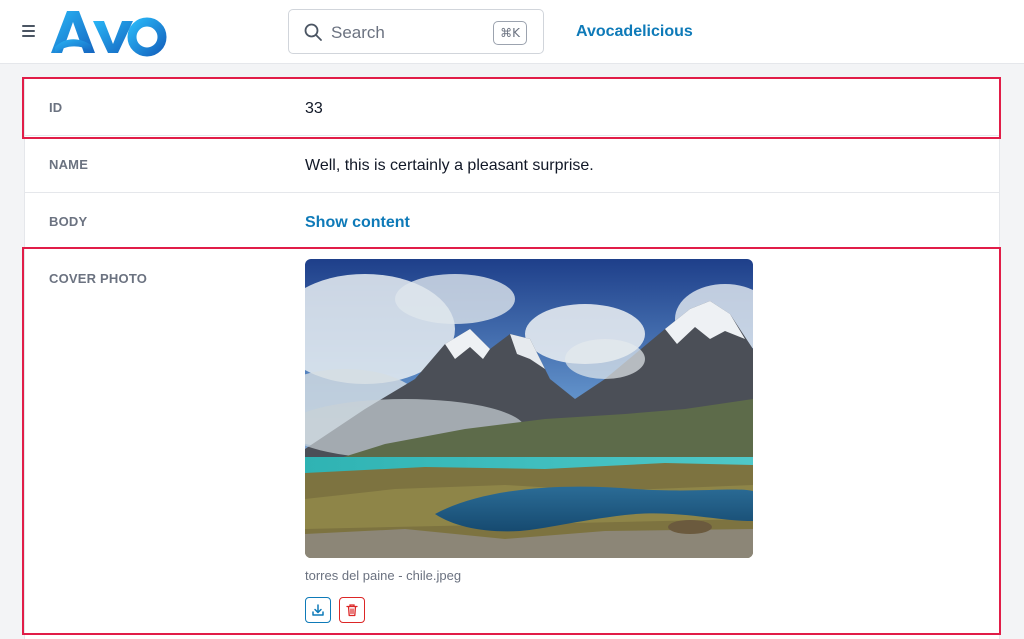  What do you see at coordinates (357, 223) in the screenshot?
I see `show-content-link: Show content` at bounding box center [357, 223].